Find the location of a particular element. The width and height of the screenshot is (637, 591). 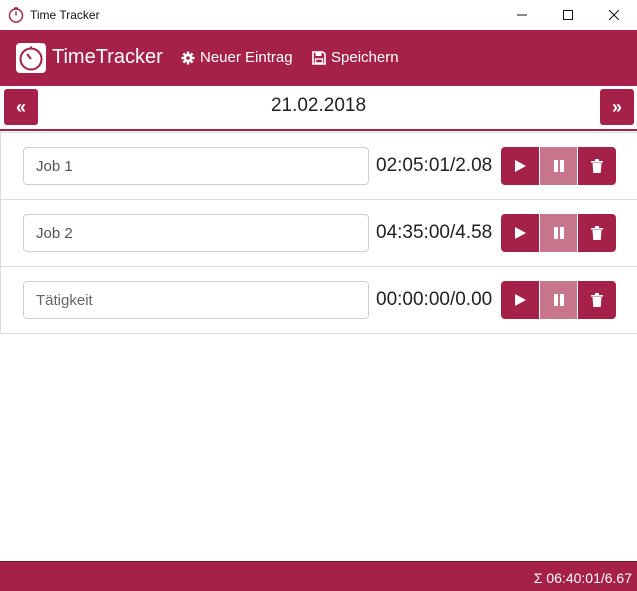

elapsed-time: 04:35:00/4.58 is located at coordinates (434, 232).